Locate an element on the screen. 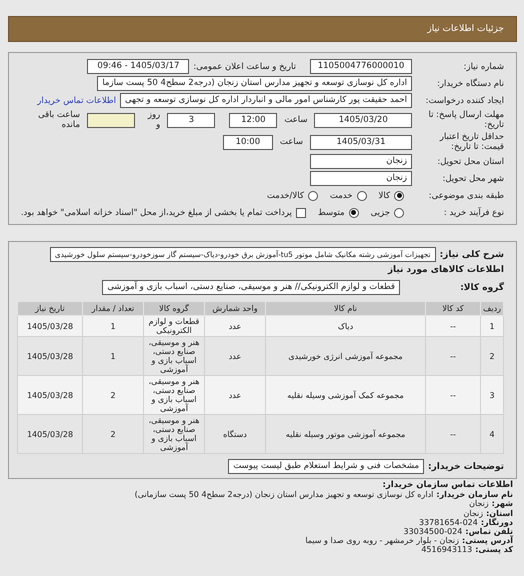 The height and width of the screenshot is (576, 524). page-title: جزئیات اطلاعات نیاز is located at coordinates (465, 29).